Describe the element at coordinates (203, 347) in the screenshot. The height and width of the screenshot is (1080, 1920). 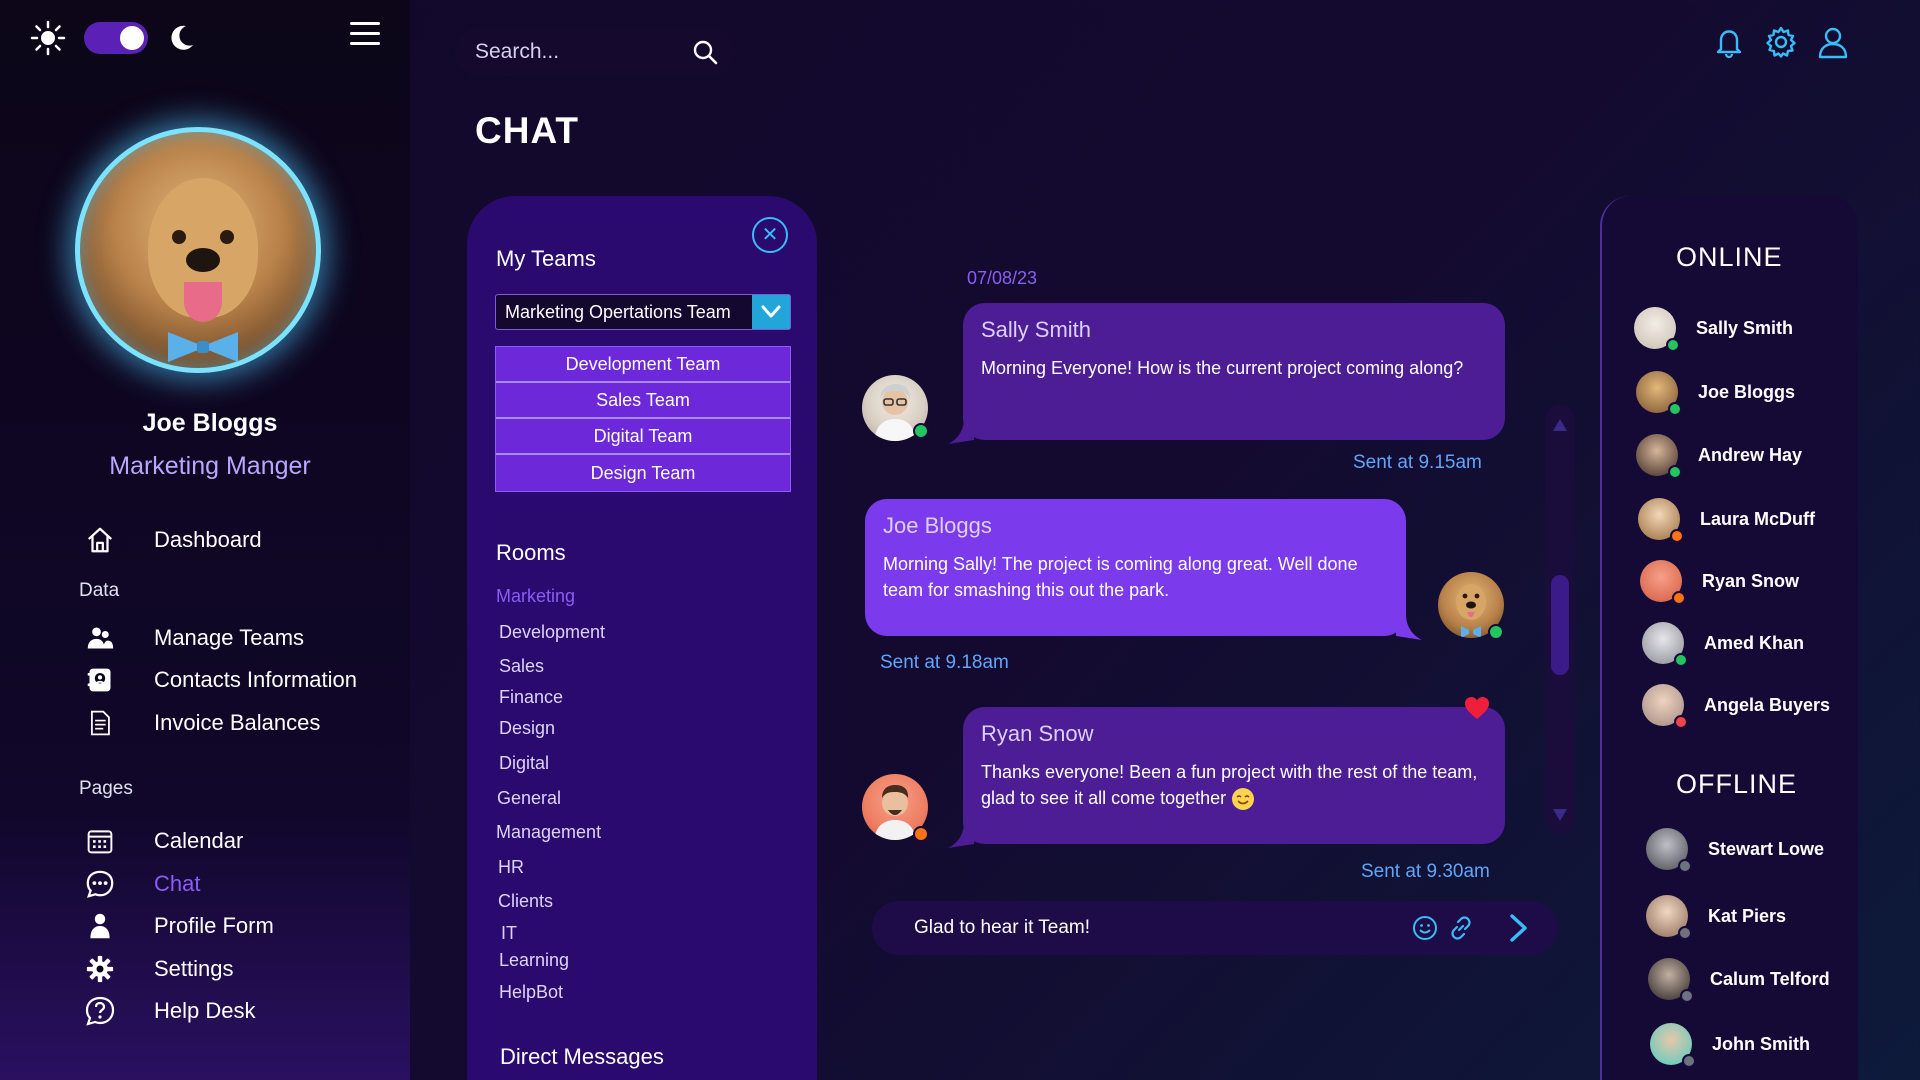
I see `bowtie-icon` at that location.